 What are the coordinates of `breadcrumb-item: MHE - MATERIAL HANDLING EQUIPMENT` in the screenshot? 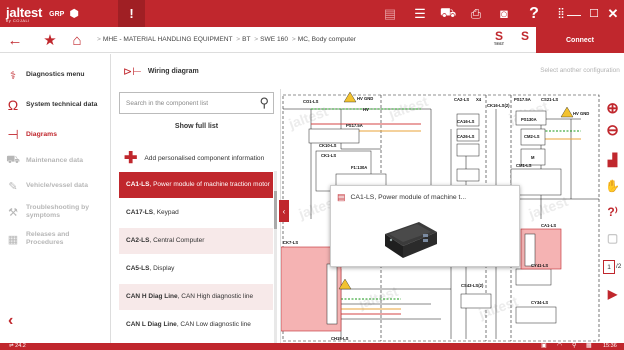 It's located at (168, 39).